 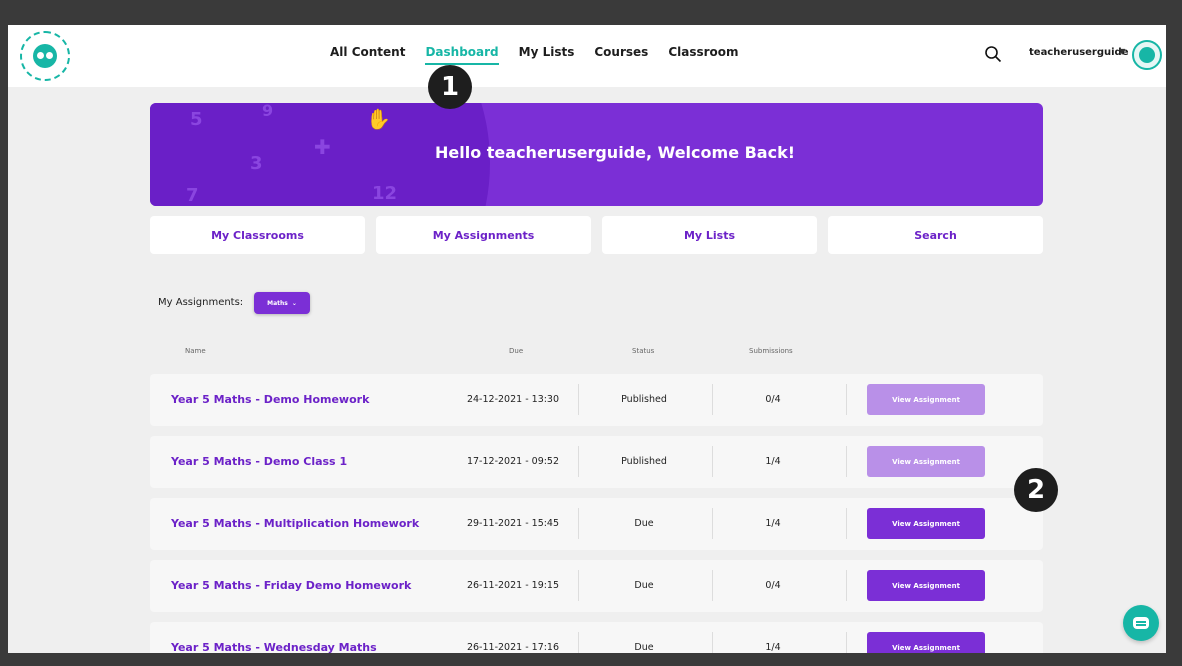 I want to click on nav-all-content: All Content, so click(x=367, y=55).